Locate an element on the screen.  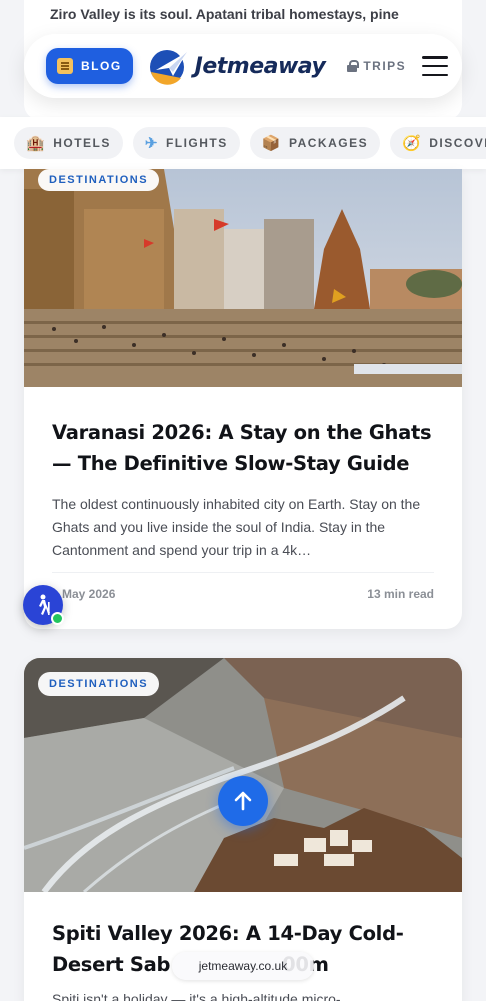
hiker-icon is located at coordinates (44, 604).